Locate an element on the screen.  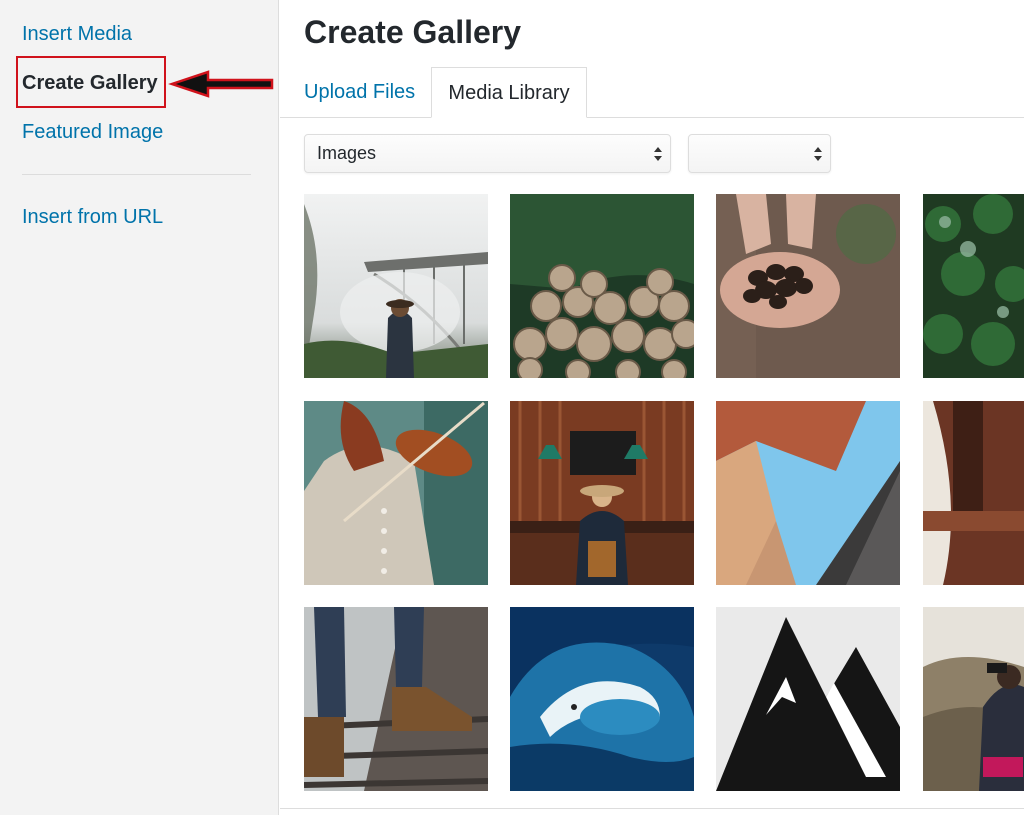
tab-upload-files: Upload Files is located at coordinates (359, 92).